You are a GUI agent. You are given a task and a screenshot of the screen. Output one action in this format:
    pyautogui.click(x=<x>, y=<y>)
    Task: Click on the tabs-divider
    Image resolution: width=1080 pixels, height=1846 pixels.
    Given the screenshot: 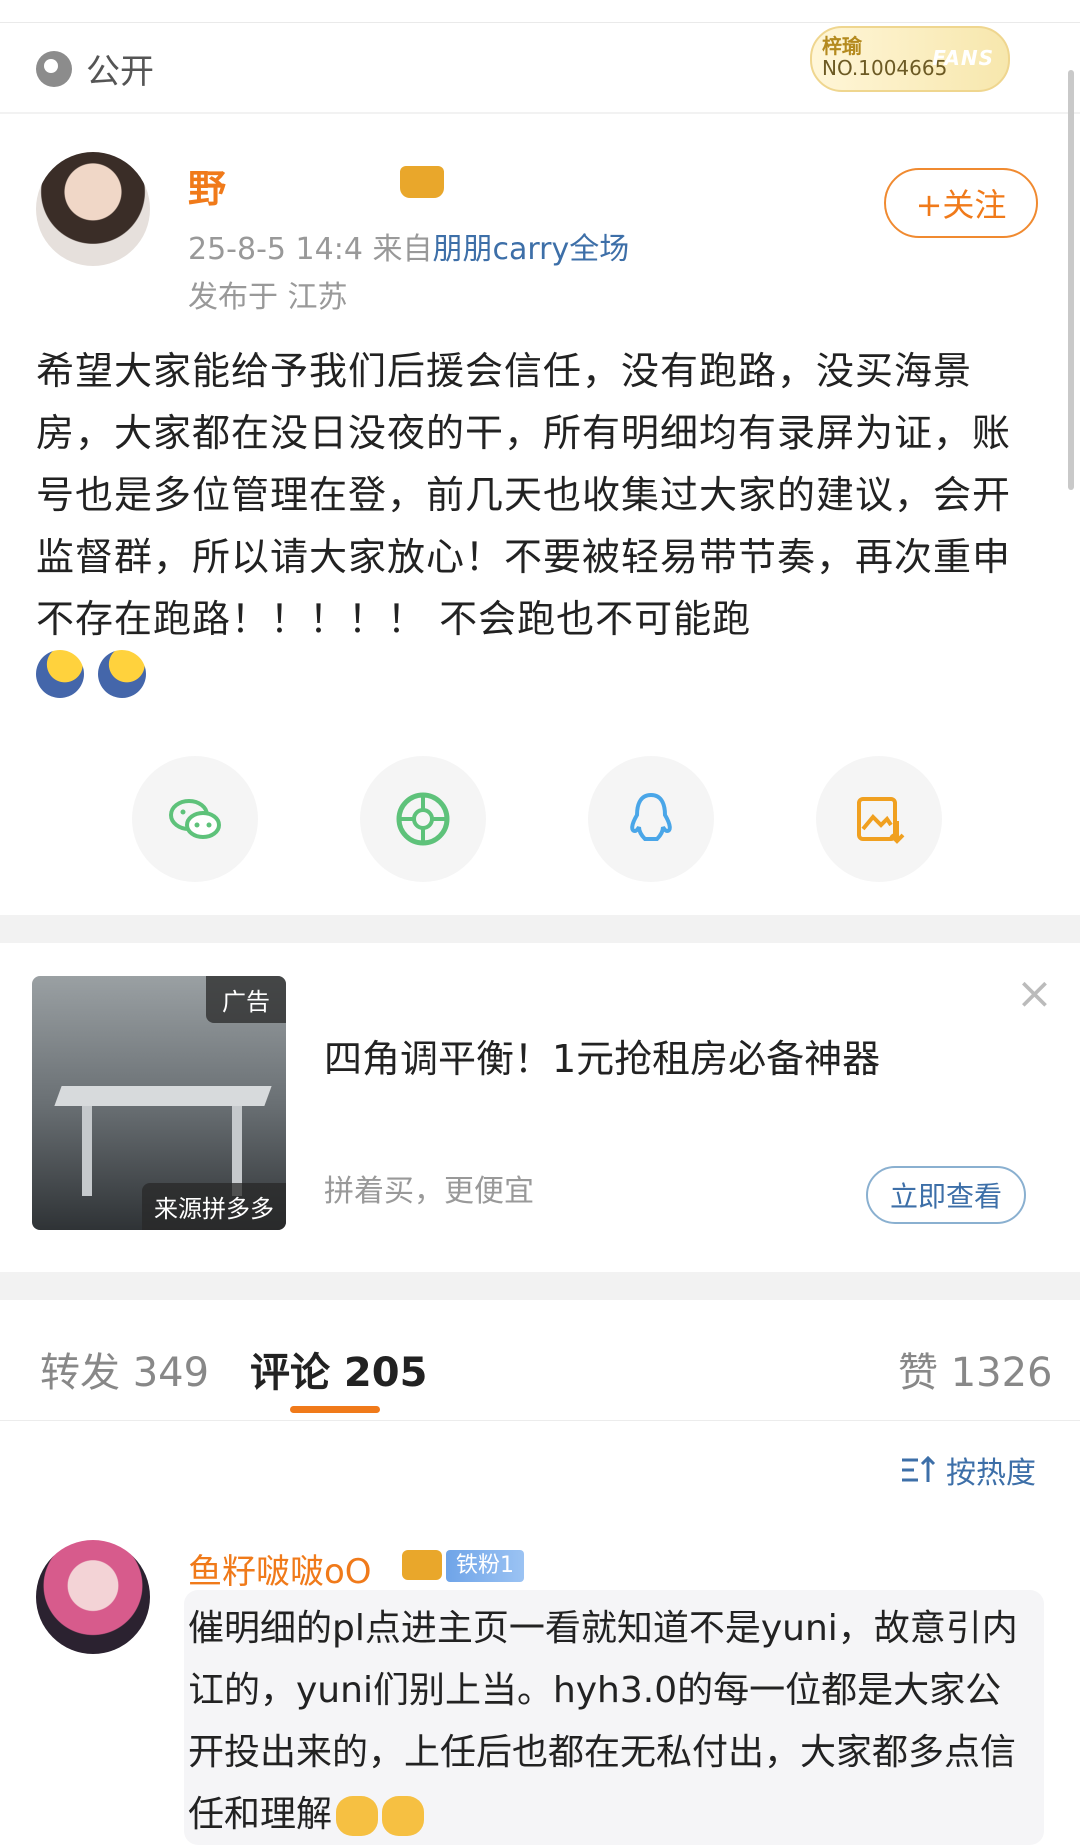 What is the action you would take?
    pyautogui.click(x=540, y=1420)
    